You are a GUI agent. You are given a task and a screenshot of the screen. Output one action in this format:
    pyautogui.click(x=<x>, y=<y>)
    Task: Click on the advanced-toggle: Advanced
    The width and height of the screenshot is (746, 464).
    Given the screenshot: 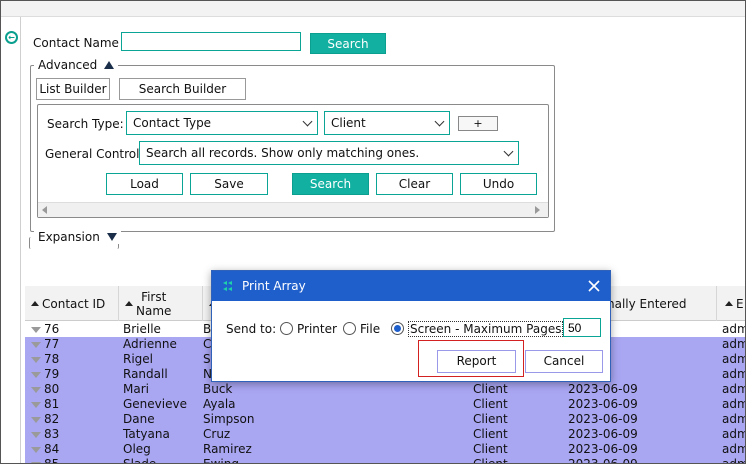 What is the action you would take?
    pyautogui.click(x=76, y=65)
    